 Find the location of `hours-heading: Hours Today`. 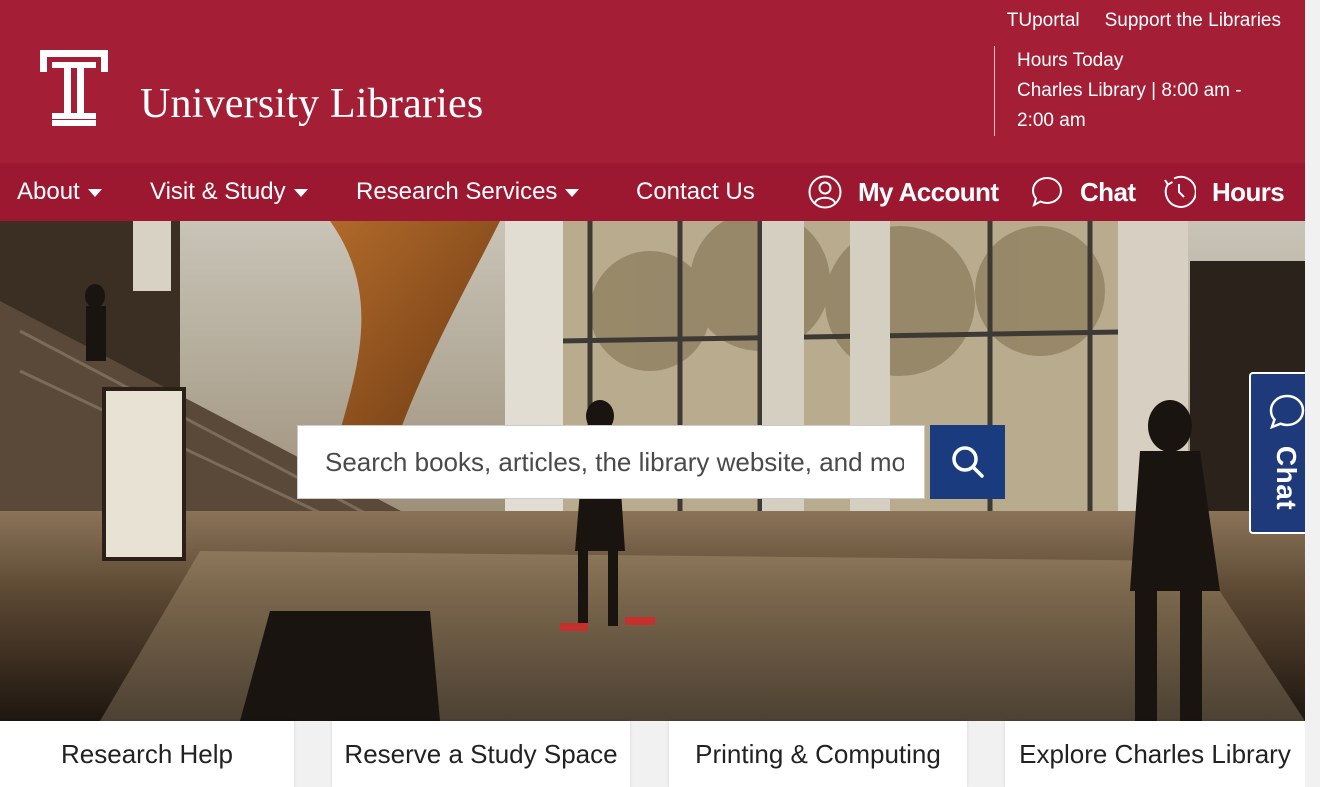

hours-heading: Hours Today is located at coordinates (1070, 60).